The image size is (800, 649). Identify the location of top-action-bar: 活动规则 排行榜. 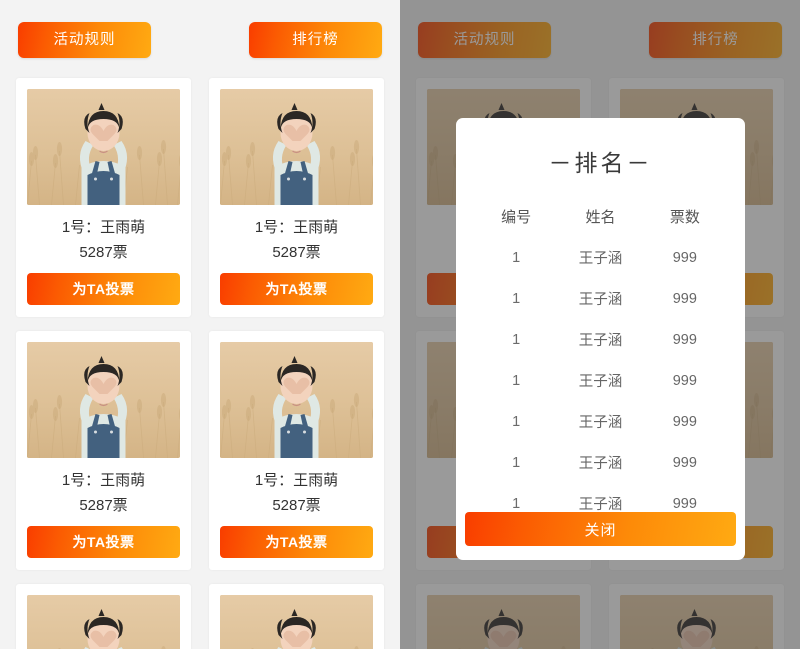
(200, 29).